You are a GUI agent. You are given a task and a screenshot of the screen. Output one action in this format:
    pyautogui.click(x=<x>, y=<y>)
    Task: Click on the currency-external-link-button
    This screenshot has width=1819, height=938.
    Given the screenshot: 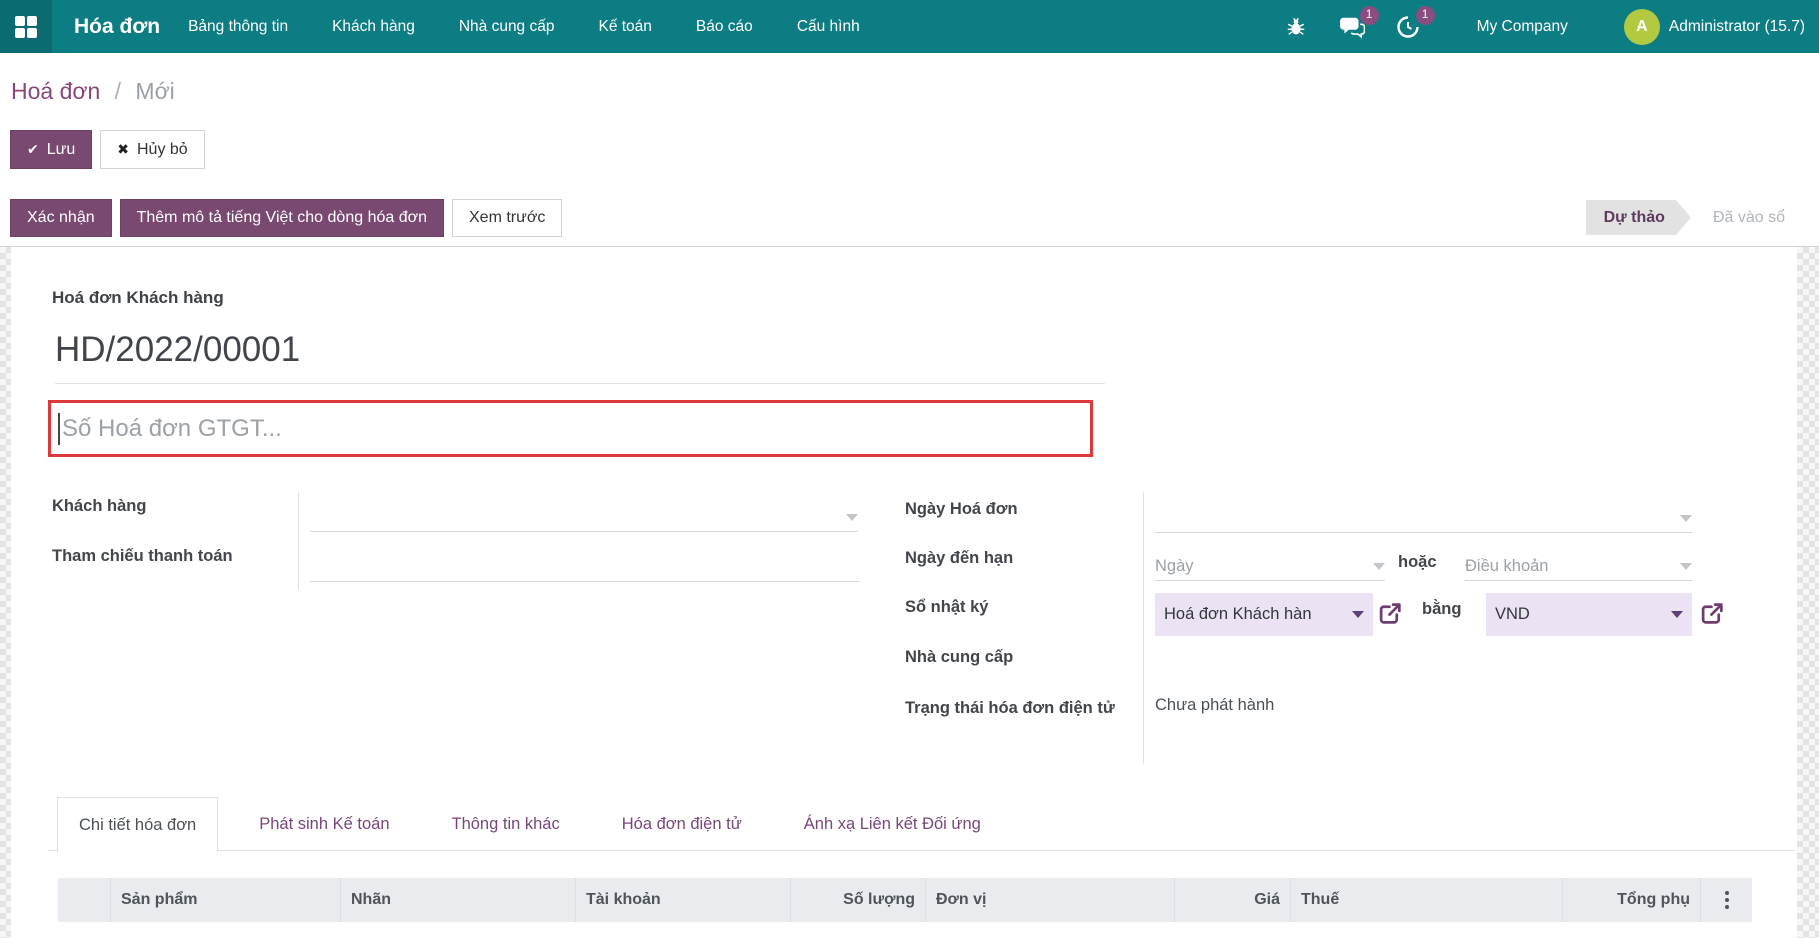 What is the action you would take?
    pyautogui.click(x=1712, y=613)
    